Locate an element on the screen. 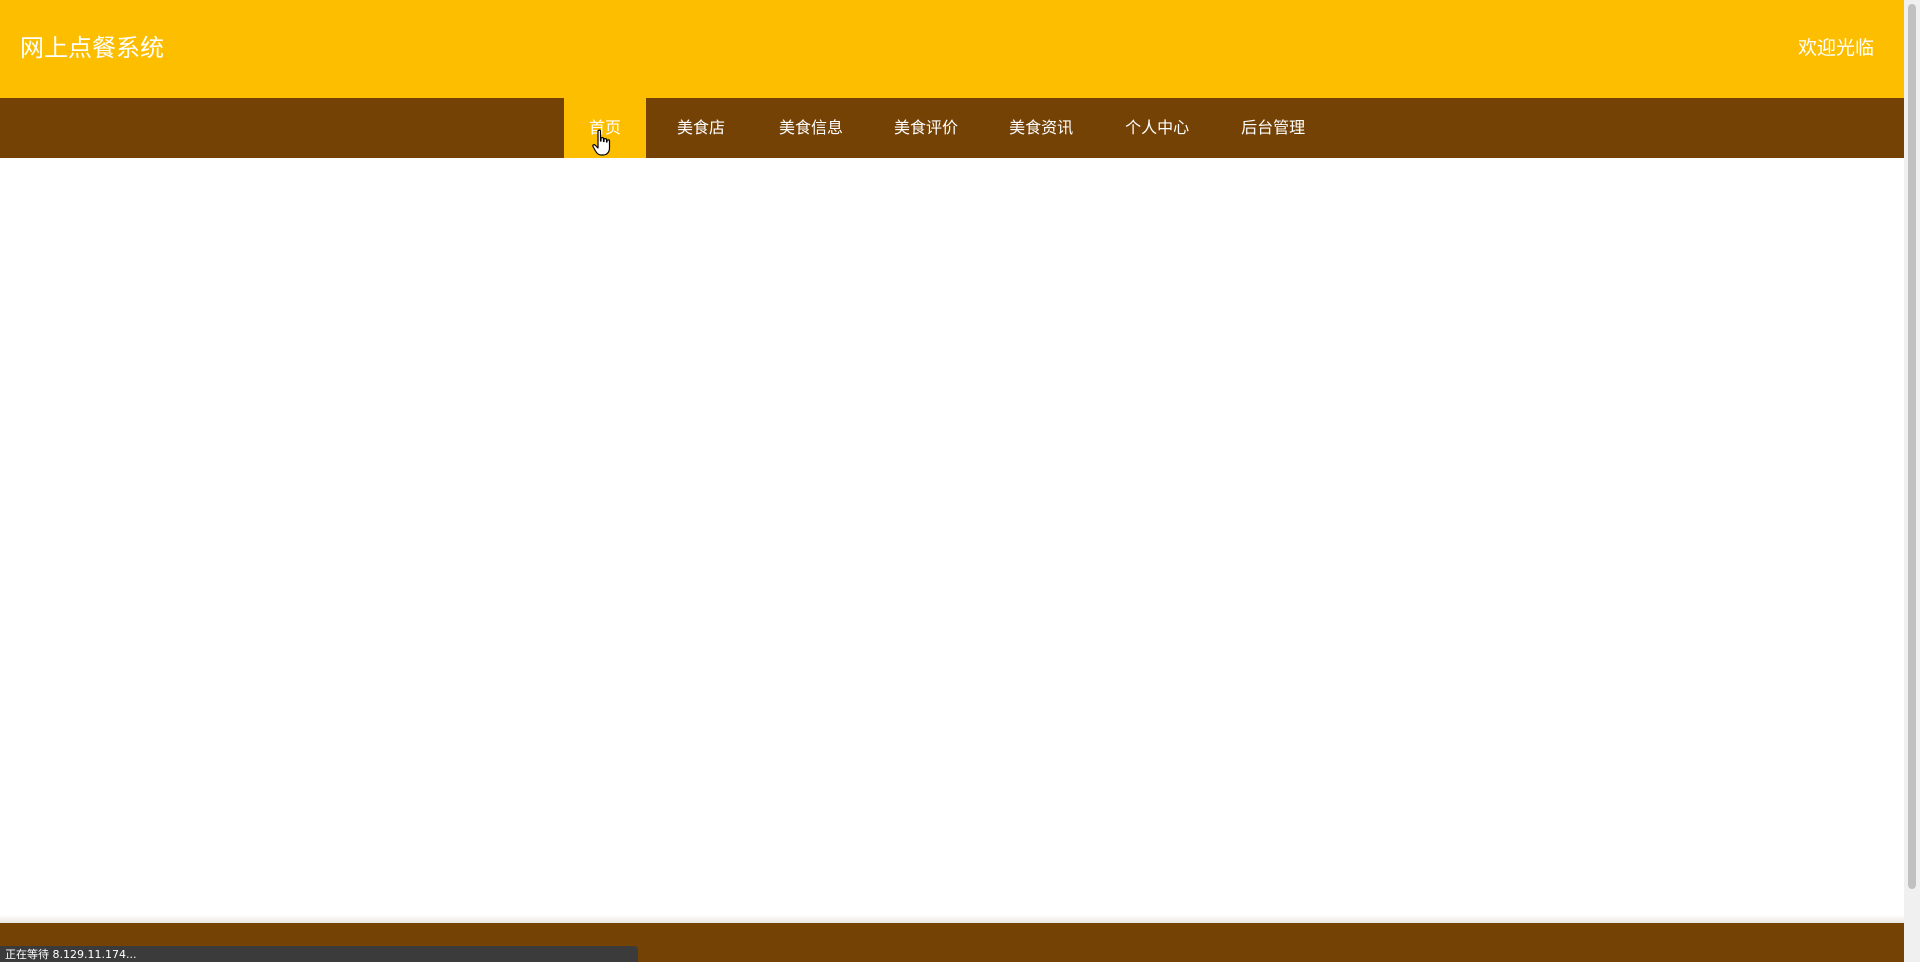 The width and height of the screenshot is (1920, 962). nav-item-admin: 后台管理 is located at coordinates (1273, 128).